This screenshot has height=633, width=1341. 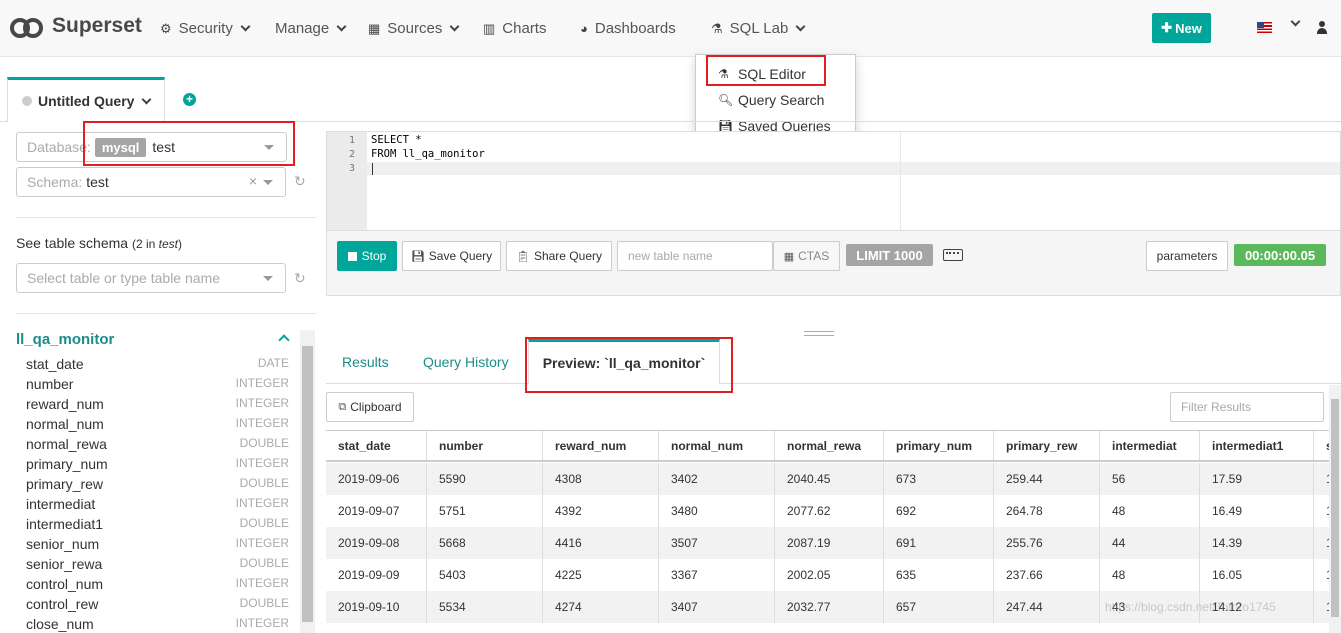 What do you see at coordinates (67, 464) in the screenshot?
I see `column-name: primary_num` at bounding box center [67, 464].